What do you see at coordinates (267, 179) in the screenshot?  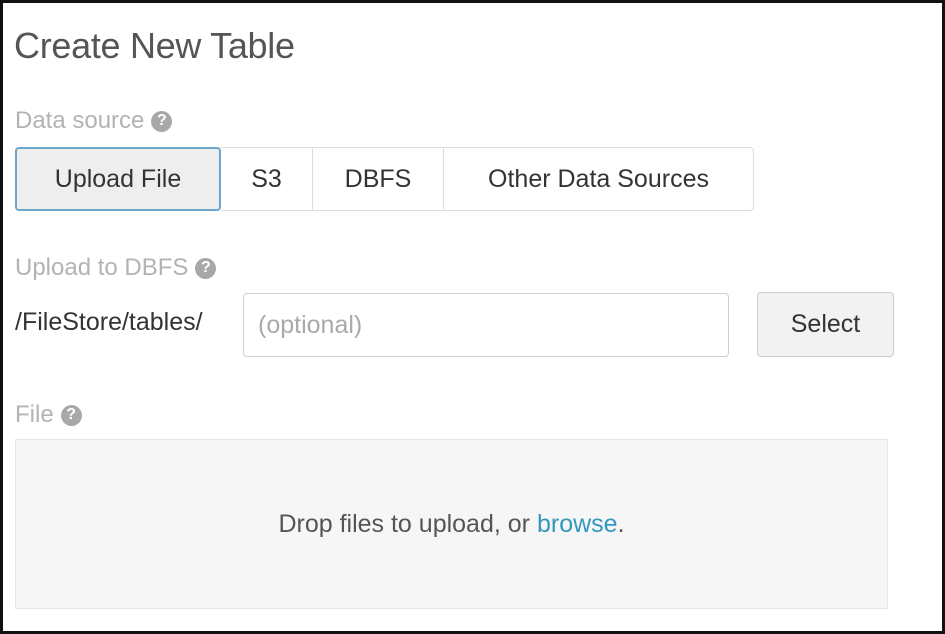 I see `tab-s3: S3` at bounding box center [267, 179].